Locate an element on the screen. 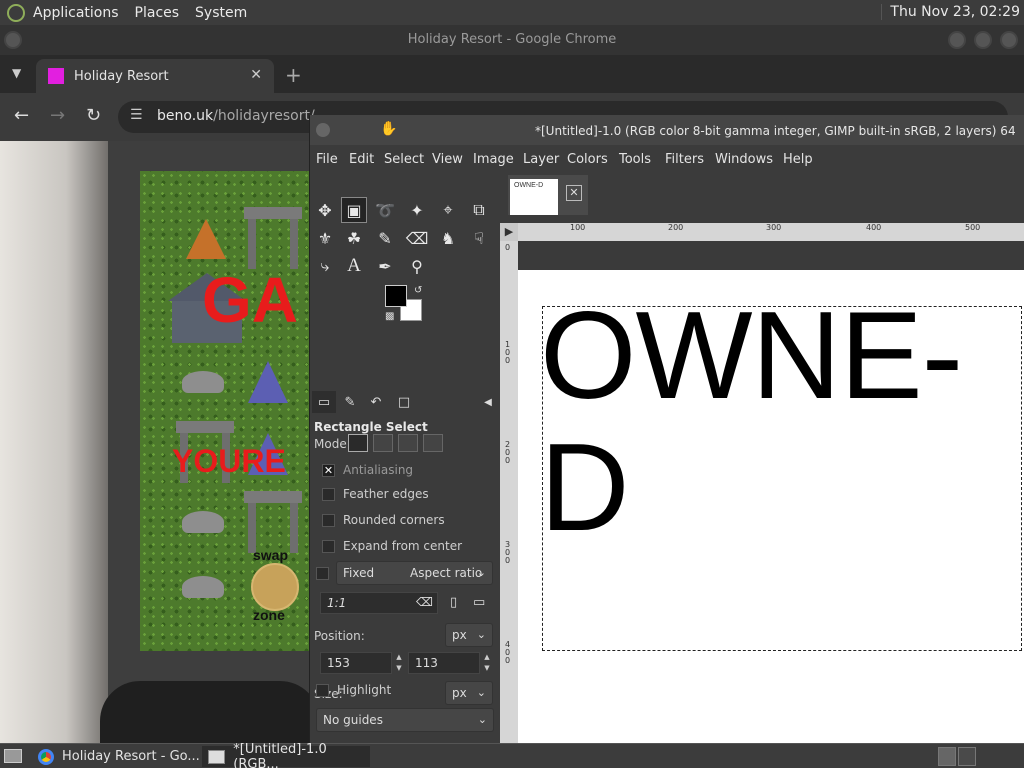 This screenshot has width=1024, height=768. tab-close-icon: ✕ is located at coordinates (256, 75).